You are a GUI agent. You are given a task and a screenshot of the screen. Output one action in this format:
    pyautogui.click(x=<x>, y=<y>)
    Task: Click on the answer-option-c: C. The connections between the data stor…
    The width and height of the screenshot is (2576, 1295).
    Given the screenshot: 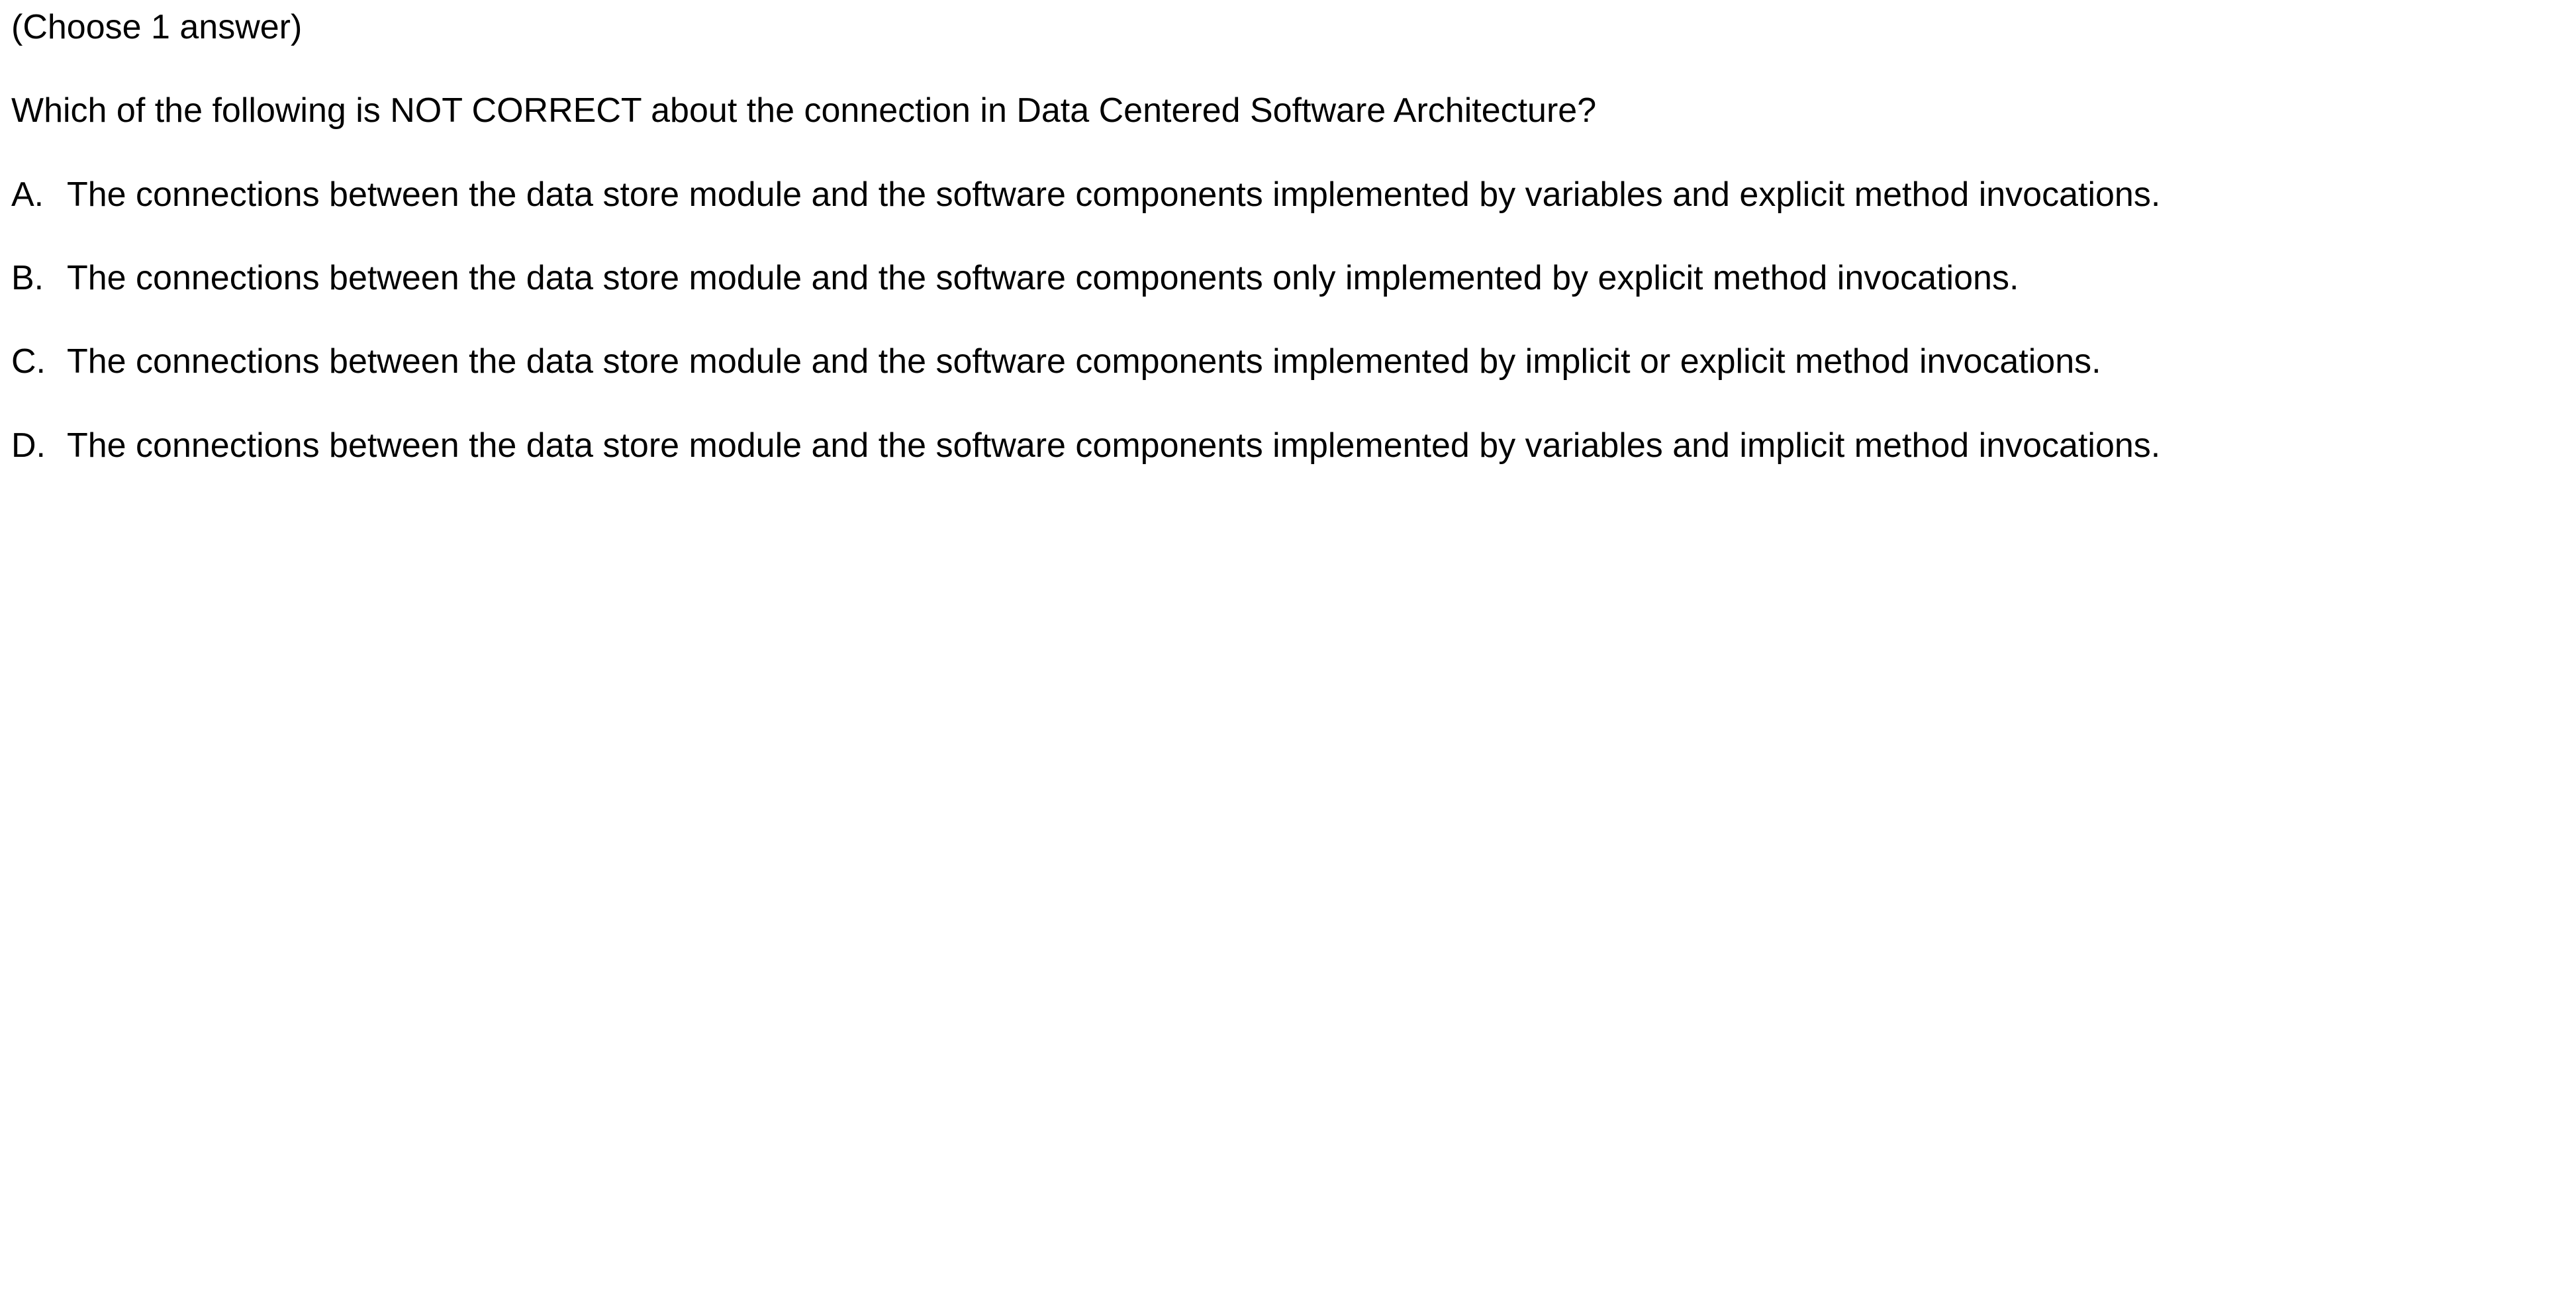 What is the action you would take?
    pyautogui.click(x=1056, y=361)
    